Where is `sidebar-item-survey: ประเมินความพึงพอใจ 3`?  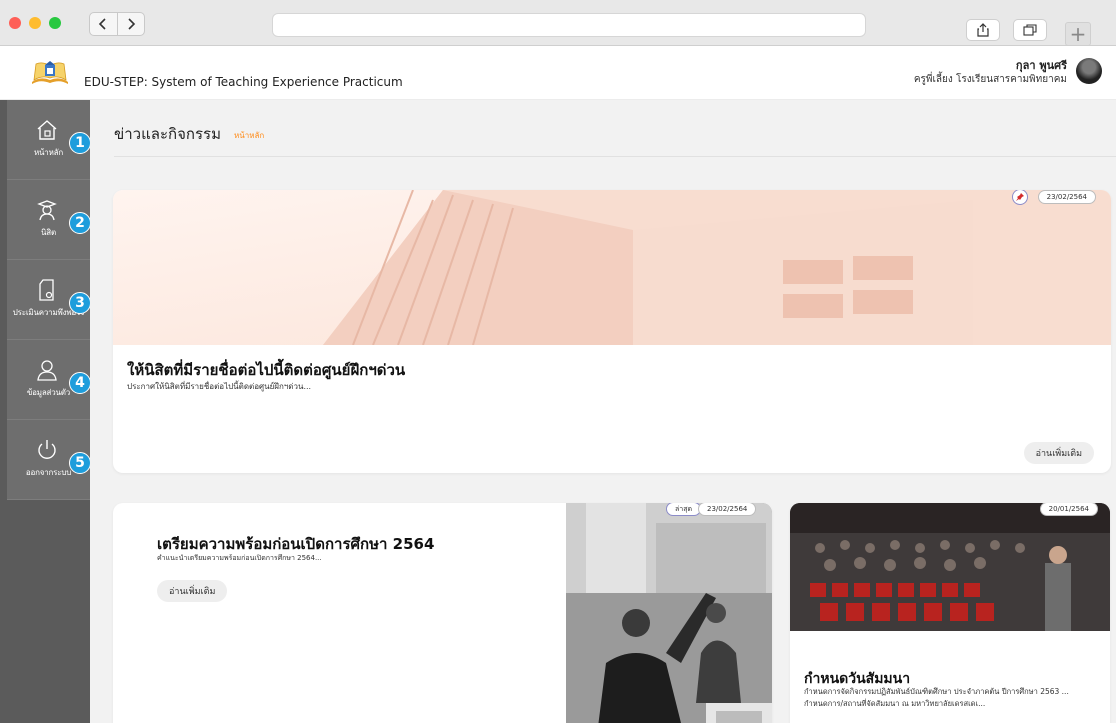 sidebar-item-survey: ประเมินความพึงพอใจ 3 is located at coordinates (49, 300).